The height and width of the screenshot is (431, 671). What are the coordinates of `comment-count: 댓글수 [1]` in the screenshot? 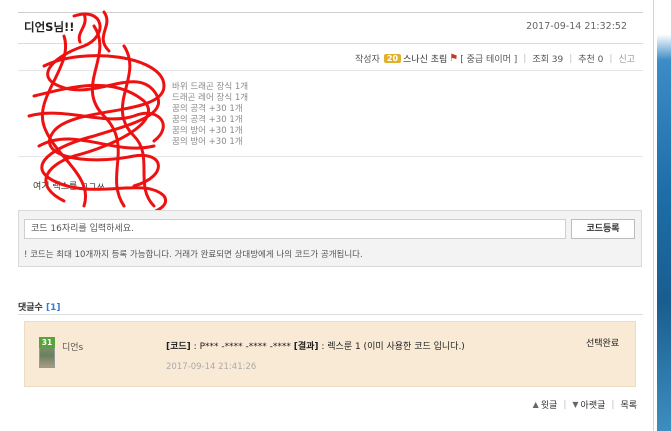 It's located at (39, 306).